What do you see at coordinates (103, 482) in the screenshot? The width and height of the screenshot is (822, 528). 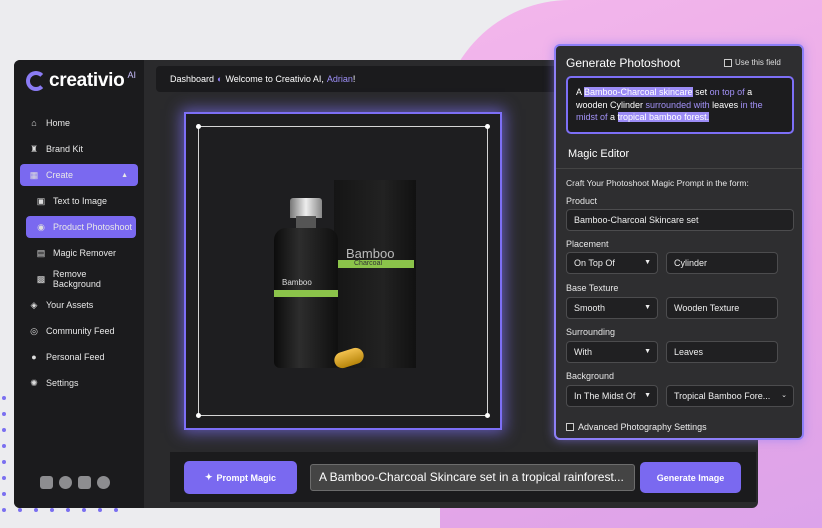 I see `facebook-icon` at bounding box center [103, 482].